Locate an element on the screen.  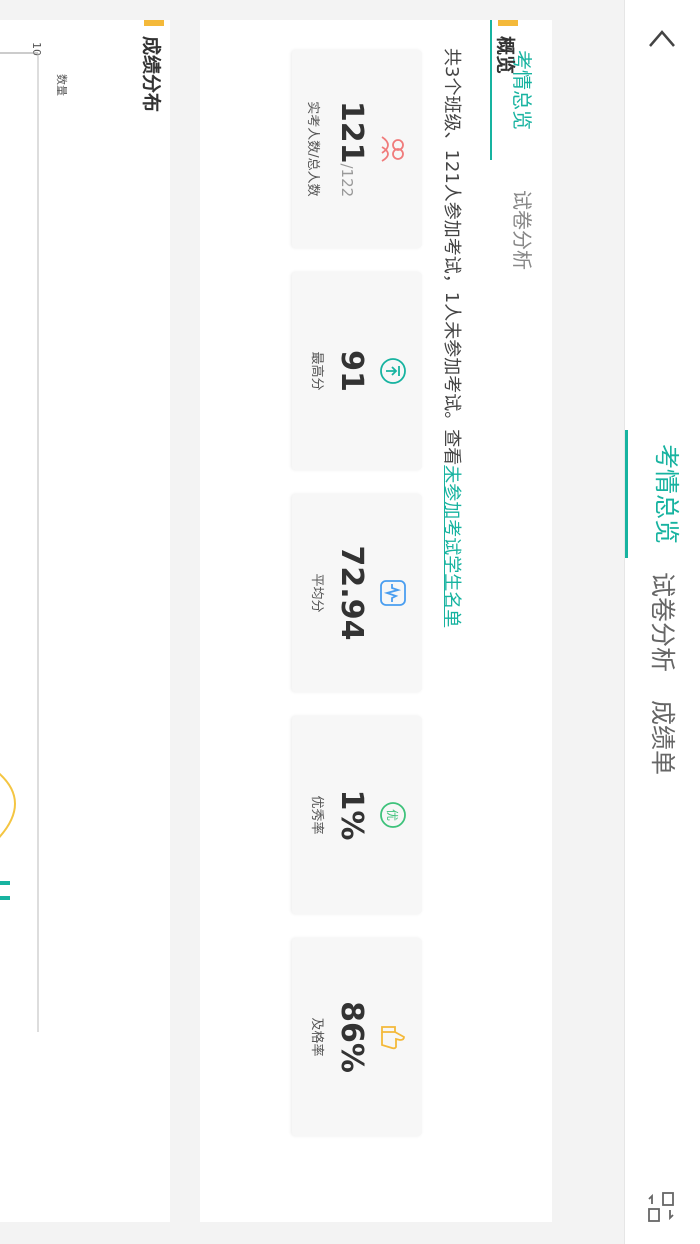
tab-score-sheet: 成绩单 is located at coordinates (662, 737).